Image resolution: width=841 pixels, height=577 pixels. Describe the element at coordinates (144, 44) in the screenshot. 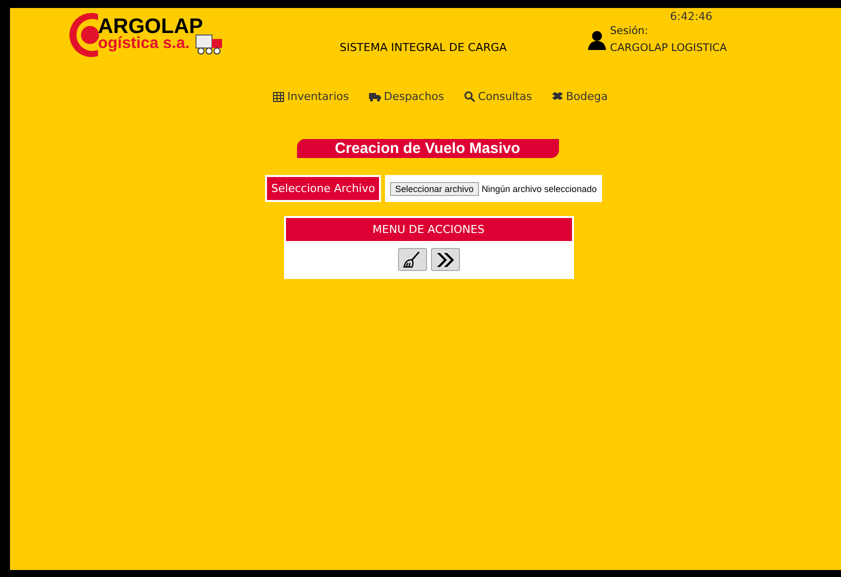

I see `logo-subtitle: ogística s.a.` at that location.